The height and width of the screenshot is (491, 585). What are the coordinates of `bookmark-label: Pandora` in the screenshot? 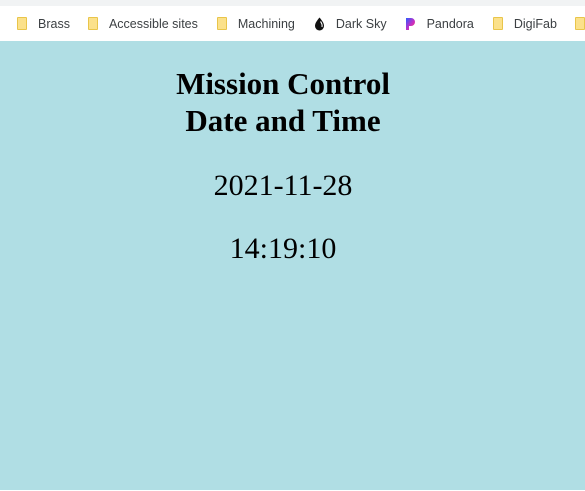 It's located at (450, 23).